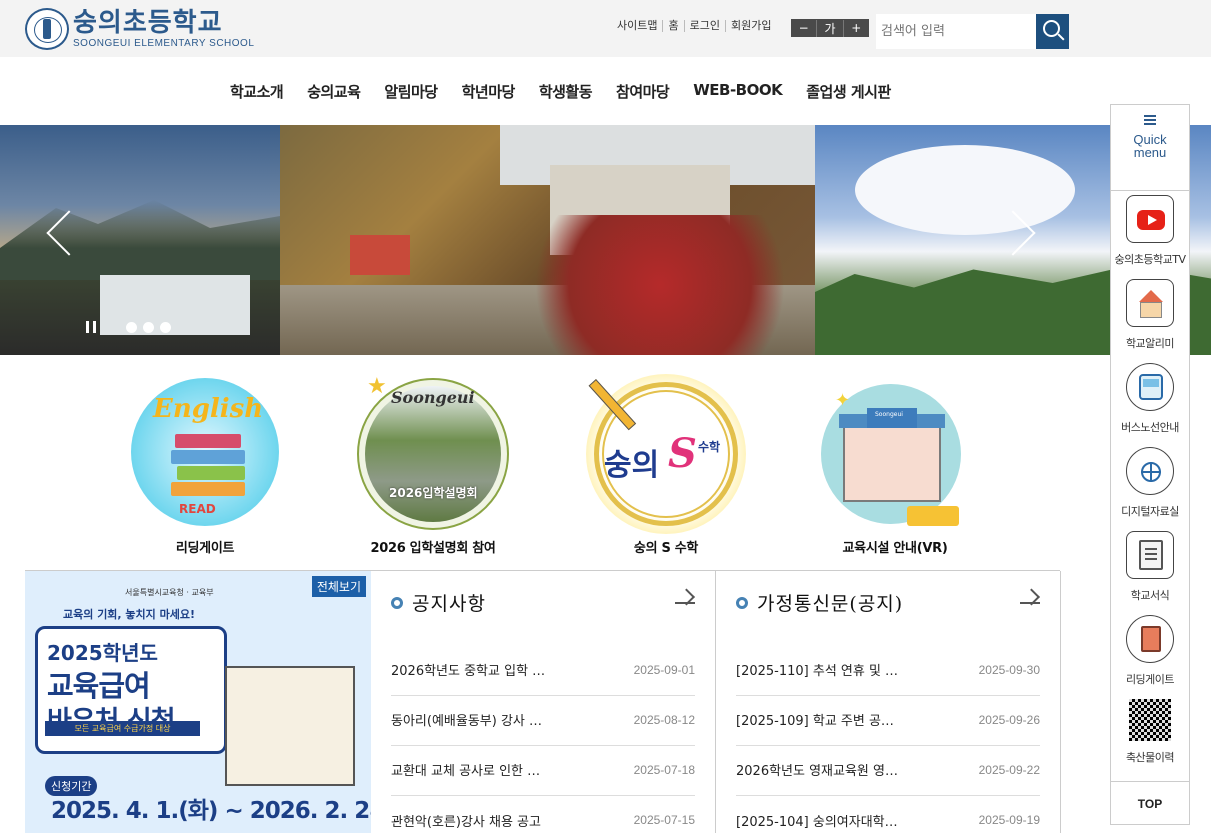  Describe the element at coordinates (1052, 31) in the screenshot. I see `search-button` at that location.